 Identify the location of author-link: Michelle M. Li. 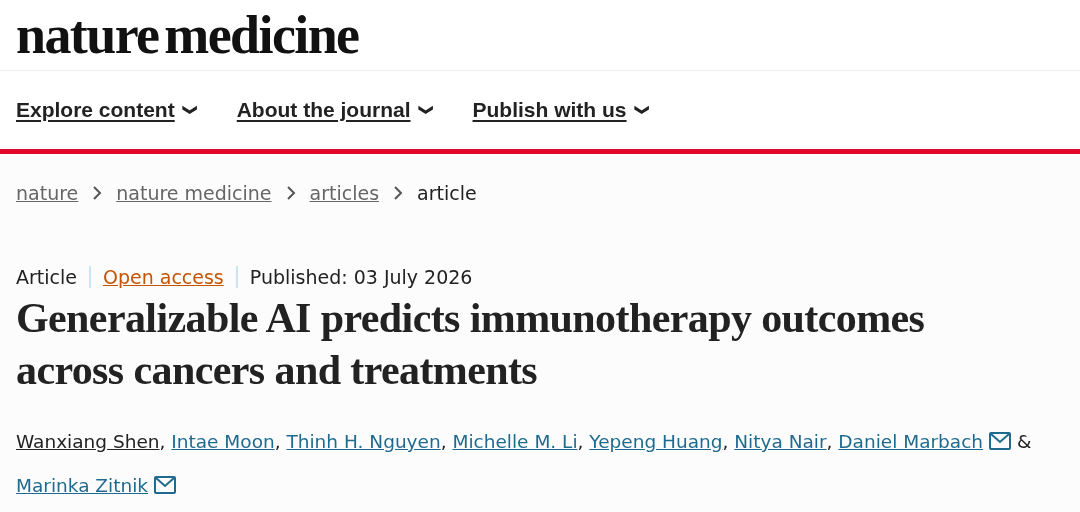
(515, 441).